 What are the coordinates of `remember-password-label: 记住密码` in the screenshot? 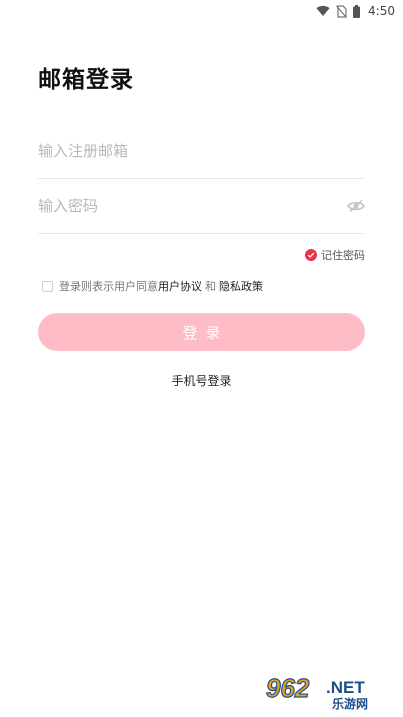 It's located at (343, 255).